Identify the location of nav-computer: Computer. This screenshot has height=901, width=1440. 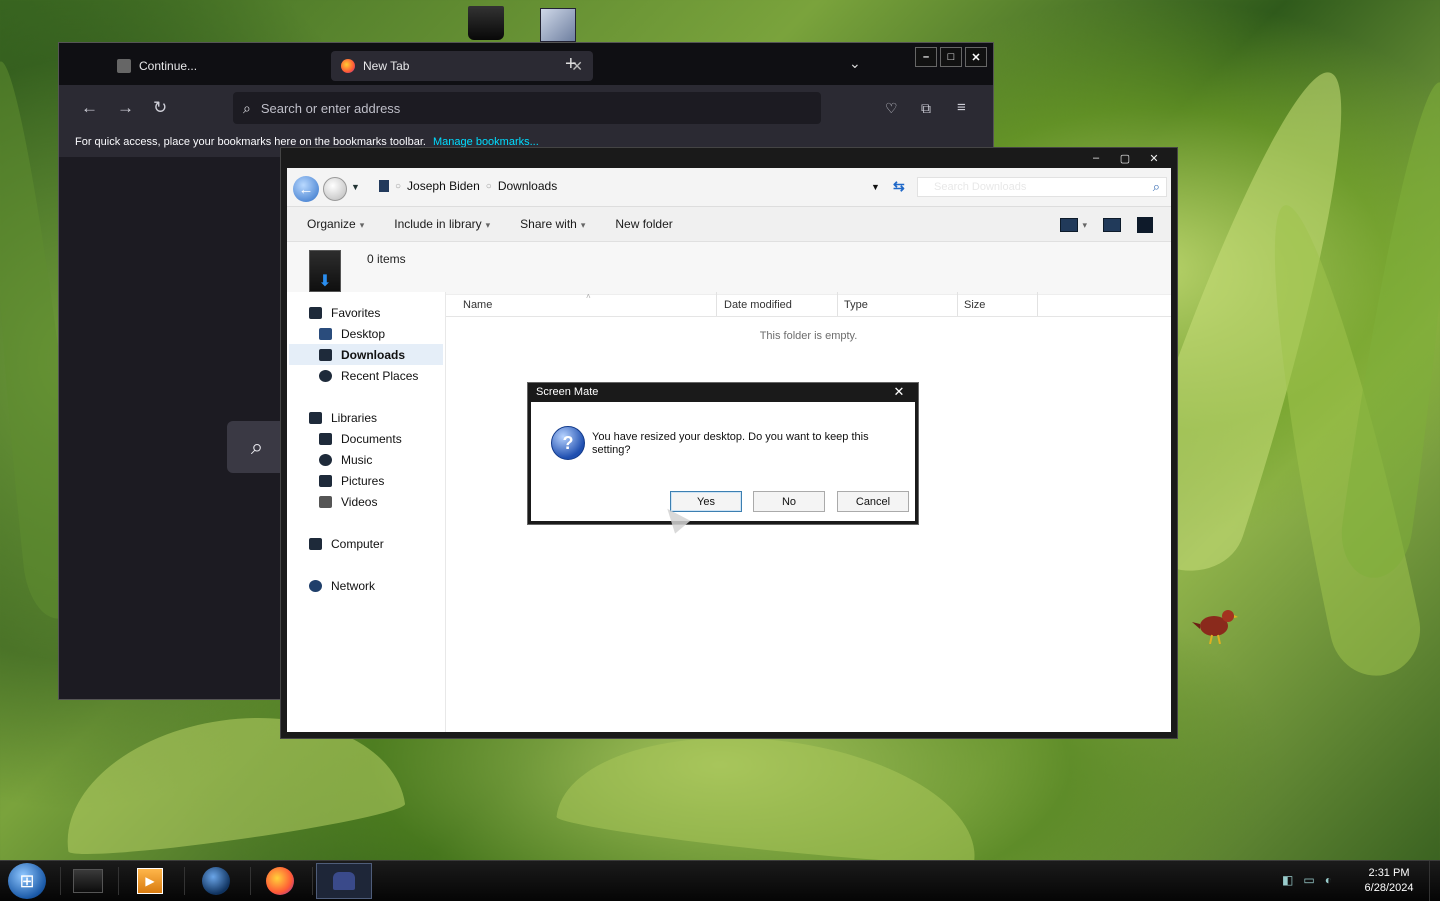
(346, 543).